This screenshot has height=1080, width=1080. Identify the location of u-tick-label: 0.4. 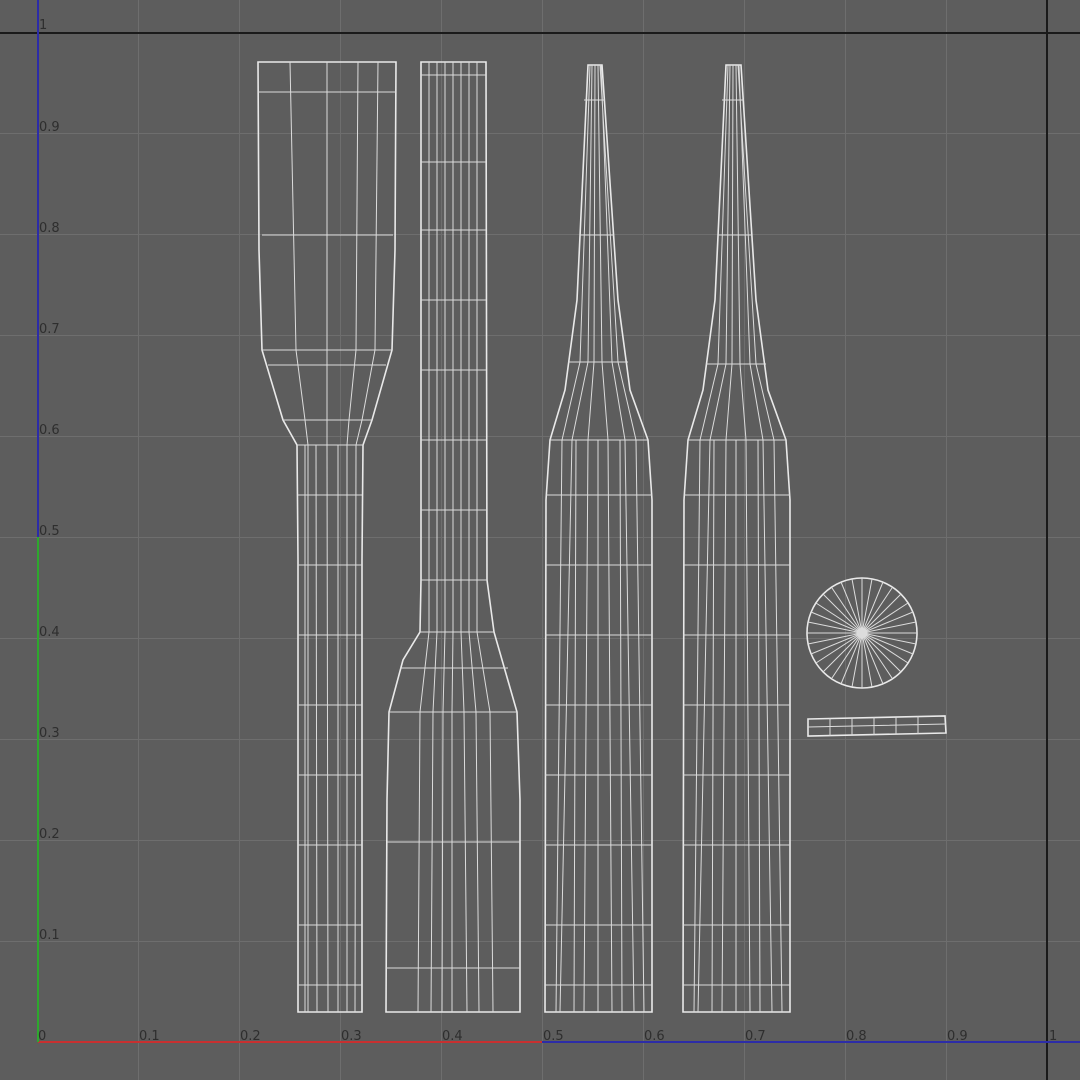
(452, 1036).